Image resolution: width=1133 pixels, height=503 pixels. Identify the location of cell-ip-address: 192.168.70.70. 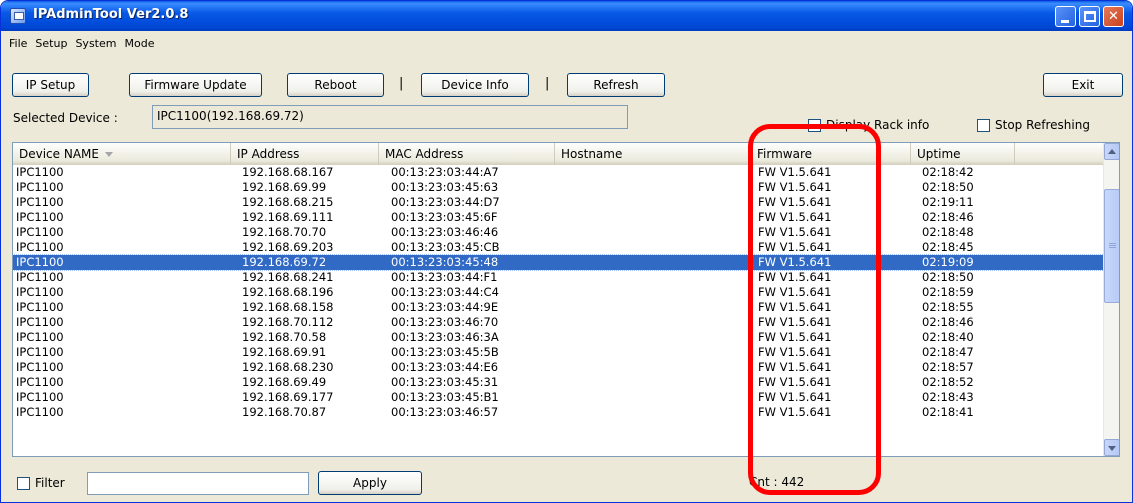
(284, 232).